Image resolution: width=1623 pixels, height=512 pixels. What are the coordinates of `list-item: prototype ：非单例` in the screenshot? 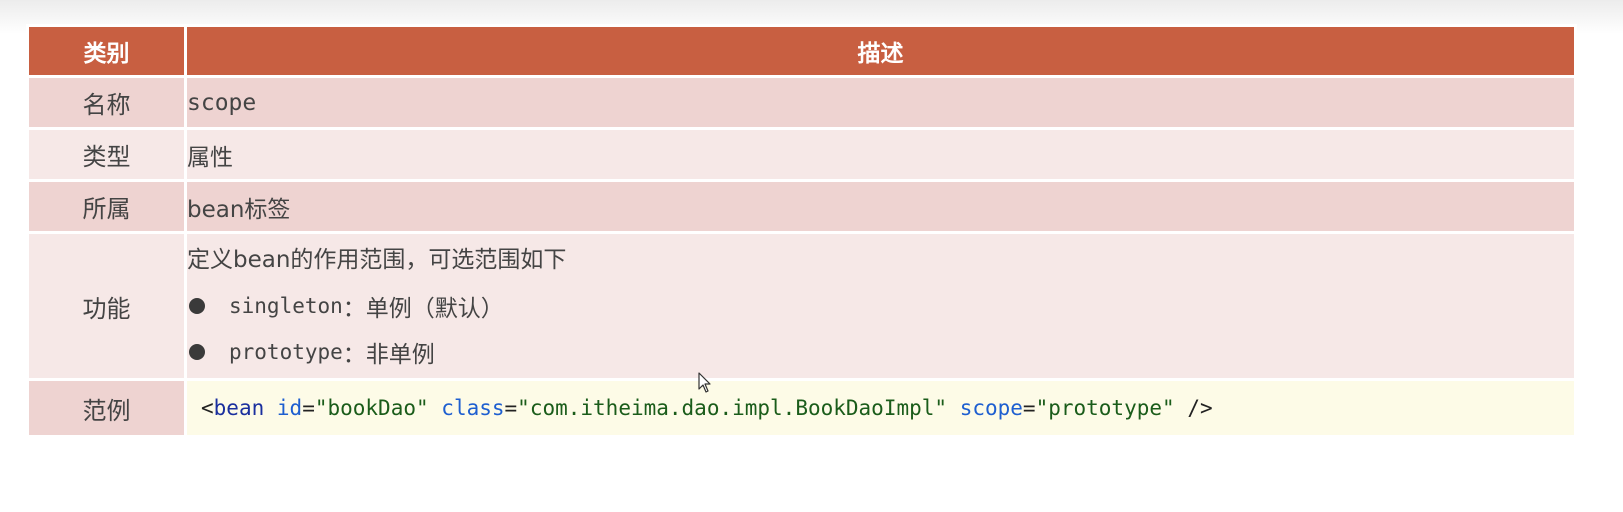 It's located at (880, 352).